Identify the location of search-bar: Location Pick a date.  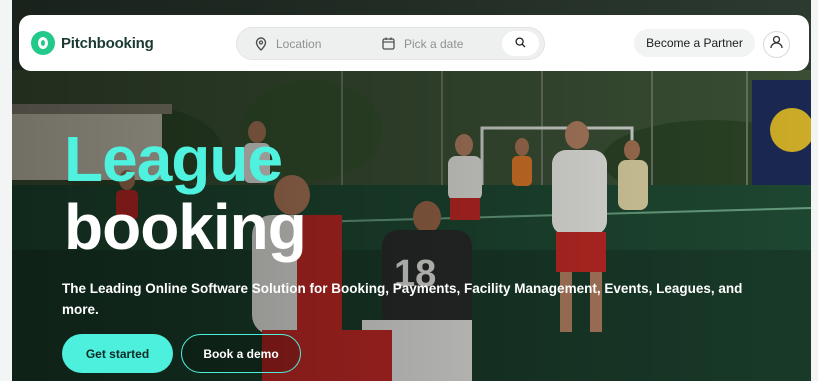
(390, 43).